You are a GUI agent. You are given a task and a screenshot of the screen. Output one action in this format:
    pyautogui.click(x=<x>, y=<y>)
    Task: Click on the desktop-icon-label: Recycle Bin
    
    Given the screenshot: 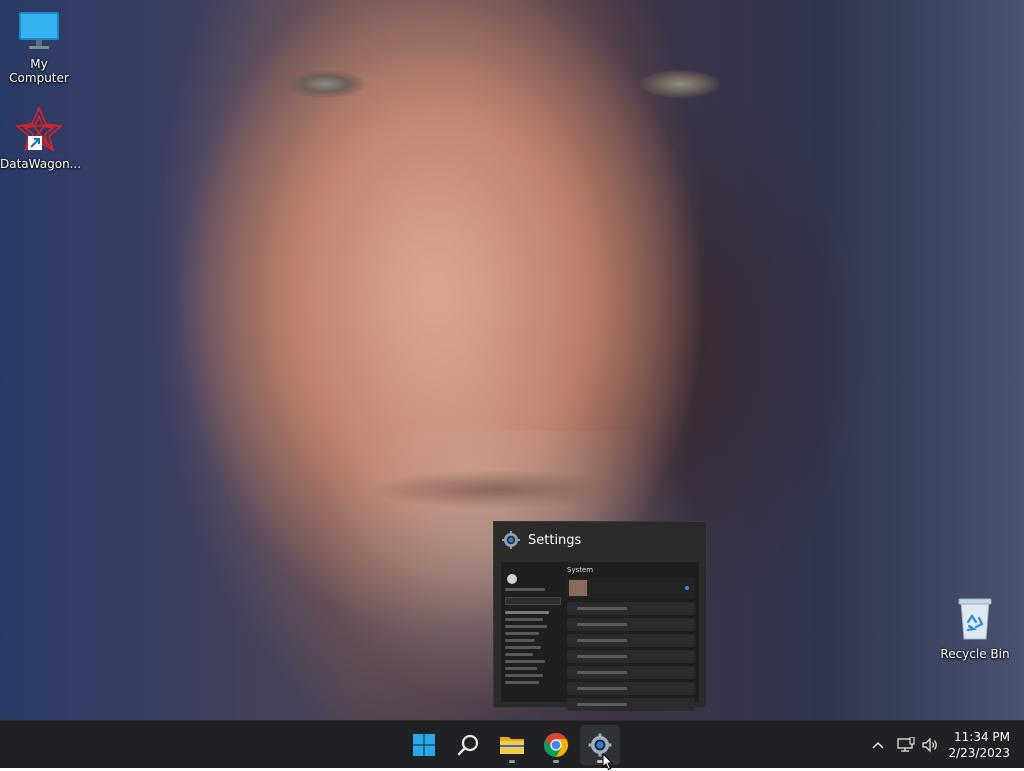 What is the action you would take?
    pyautogui.click(x=975, y=654)
    